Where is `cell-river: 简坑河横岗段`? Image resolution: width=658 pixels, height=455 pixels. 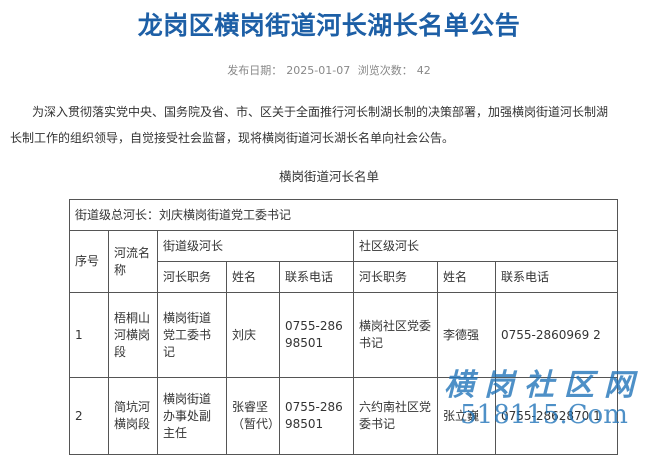 cell-river: 简坑河横岗段 is located at coordinates (133, 416).